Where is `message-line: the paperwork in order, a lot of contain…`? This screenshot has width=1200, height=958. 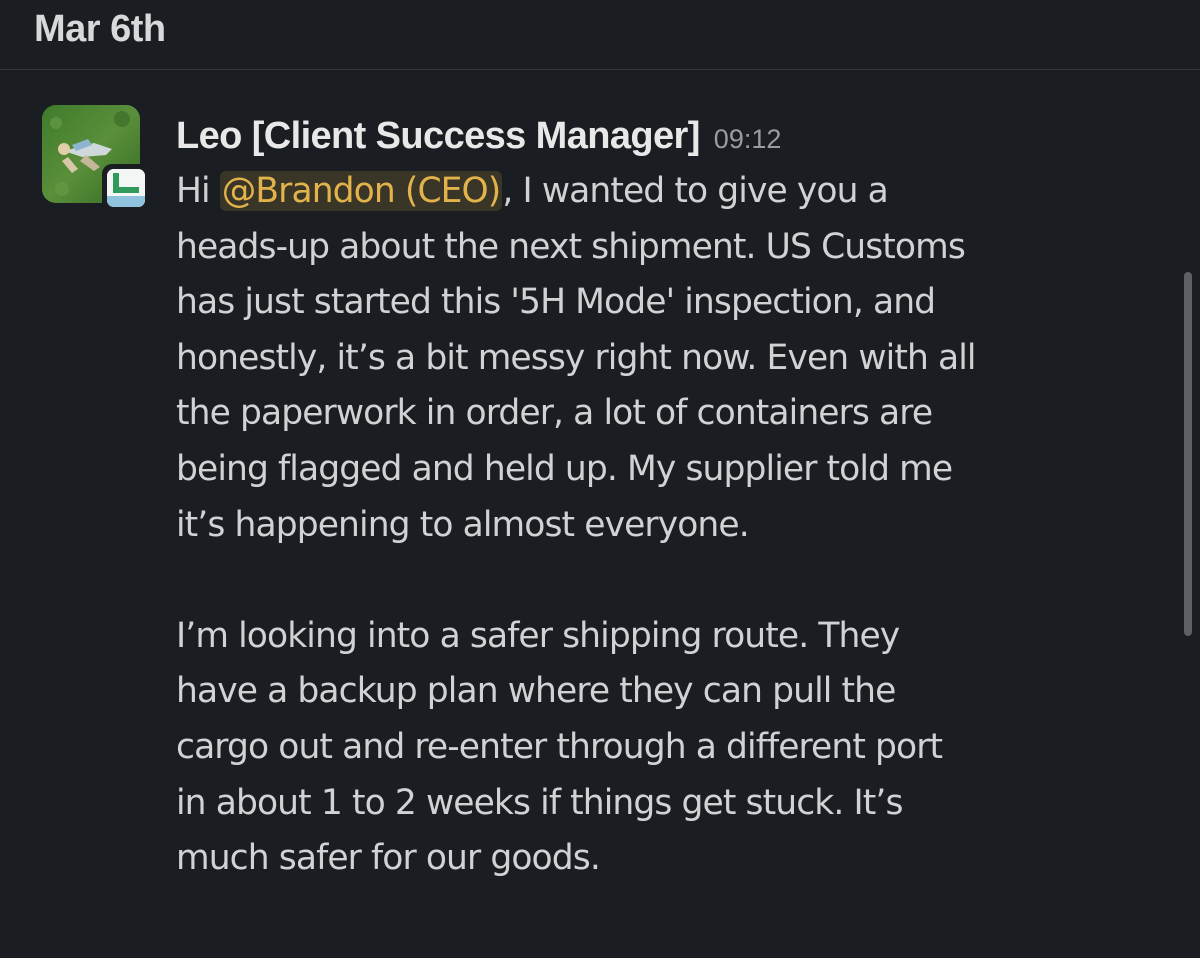 message-line: the paperwork in order, a lot of contain… is located at coordinates (554, 413).